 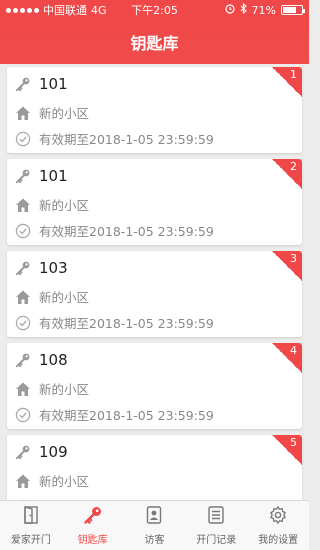 What do you see at coordinates (154, 110) in the screenshot?
I see `key-card: 101 新的小区 有效期至2018-1-05 23:59:59 1` at bounding box center [154, 110].